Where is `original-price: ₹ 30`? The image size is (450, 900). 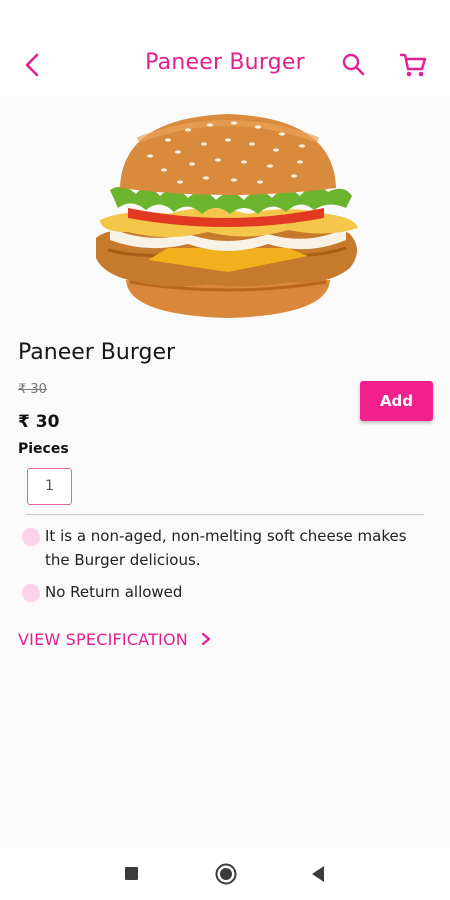
original-price: ₹ 30 is located at coordinates (32, 389).